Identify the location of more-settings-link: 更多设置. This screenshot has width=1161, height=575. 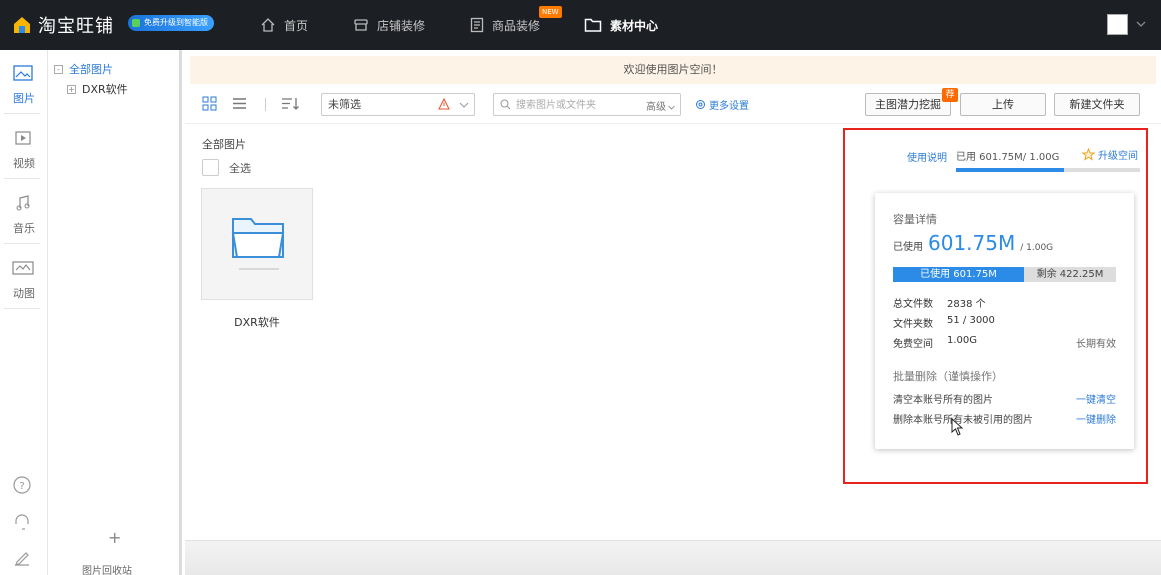
(722, 104).